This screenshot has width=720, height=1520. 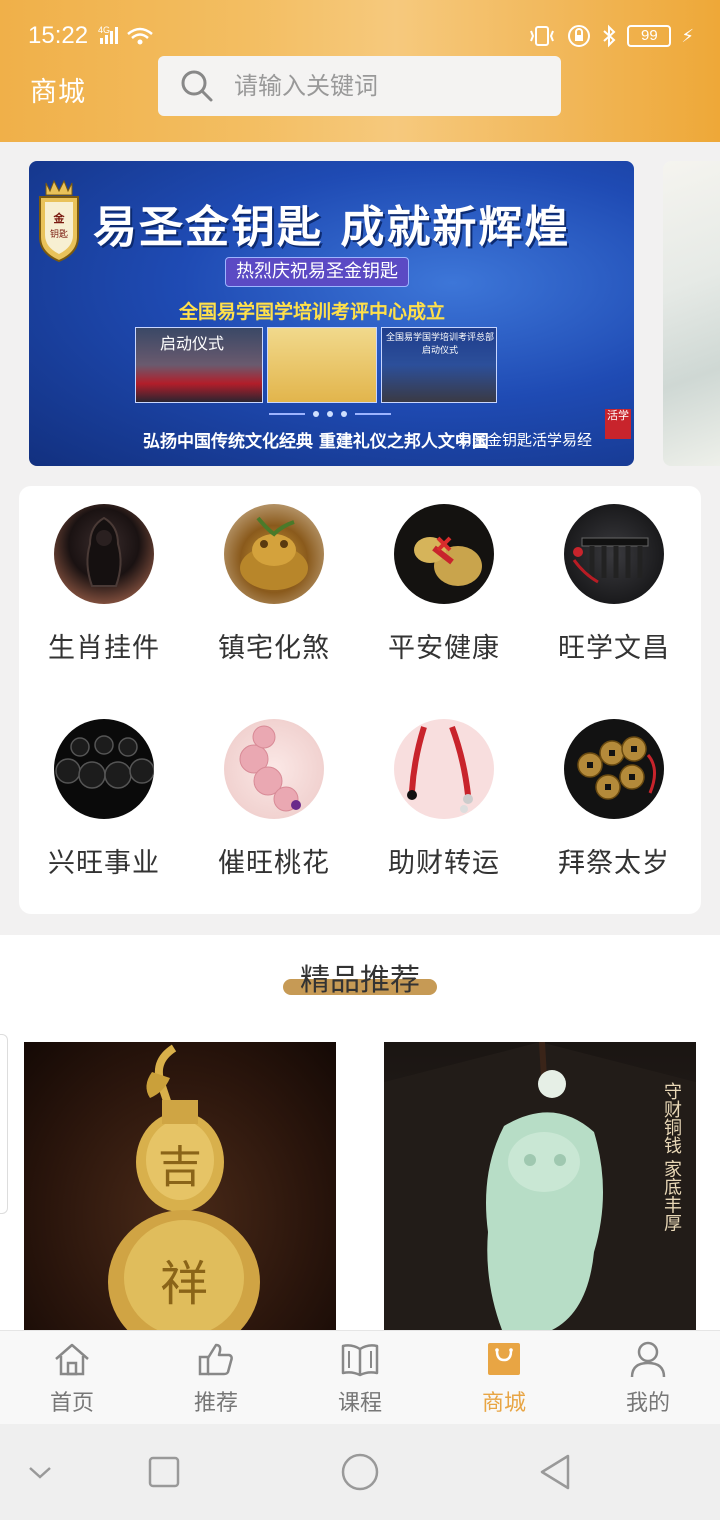 What do you see at coordinates (360, 1360) in the screenshot?
I see `book-icon` at bounding box center [360, 1360].